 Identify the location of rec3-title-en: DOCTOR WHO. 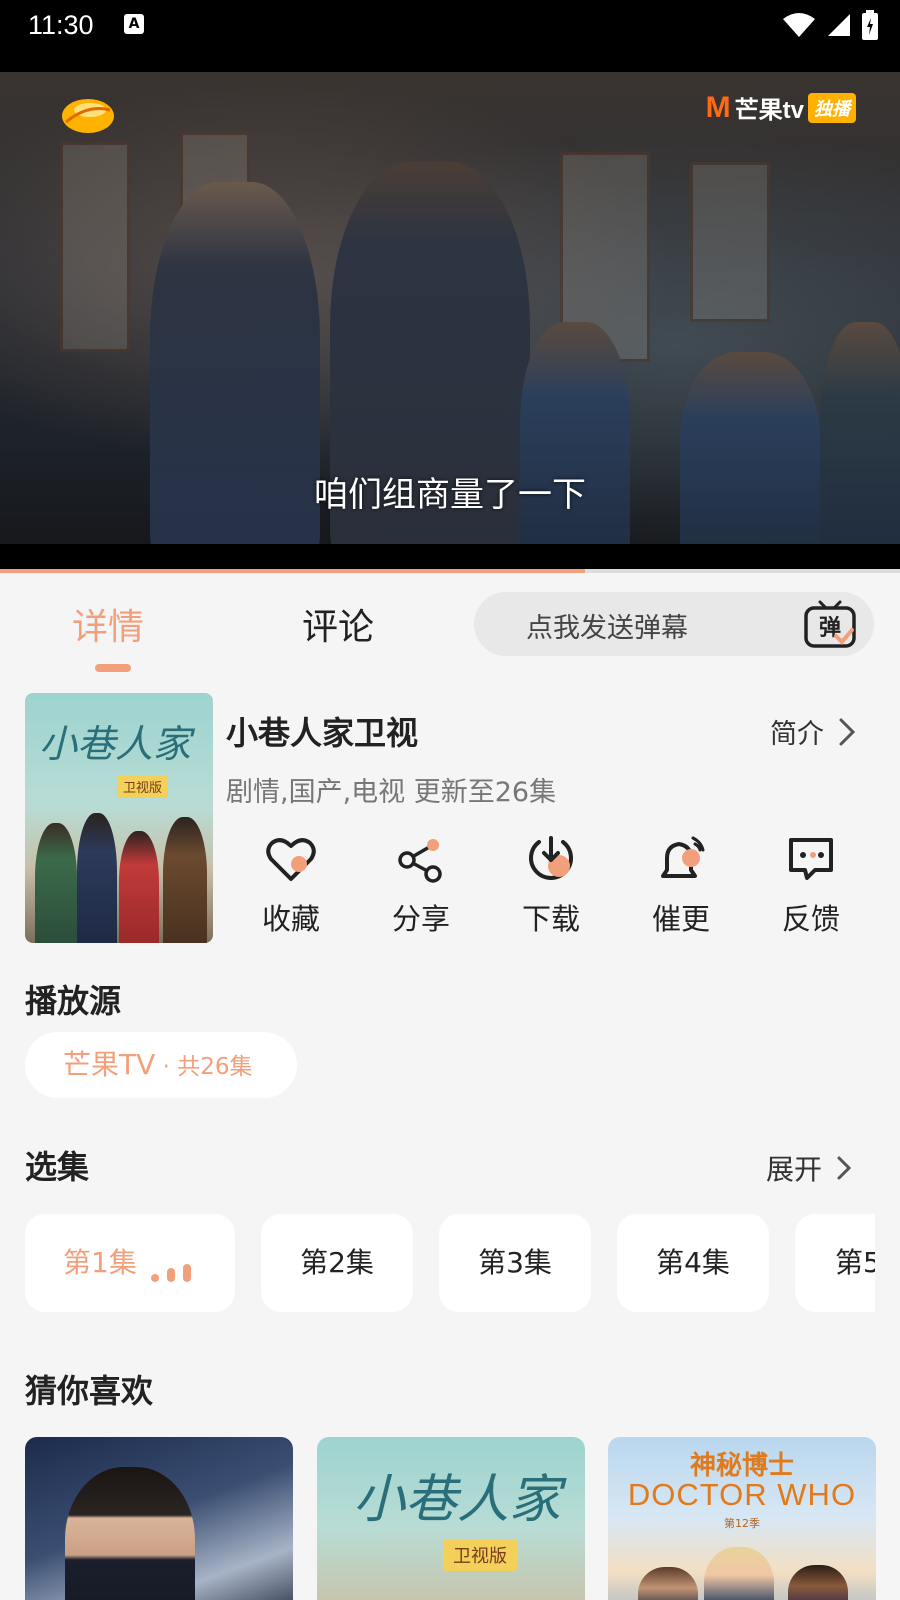
(742, 1494).